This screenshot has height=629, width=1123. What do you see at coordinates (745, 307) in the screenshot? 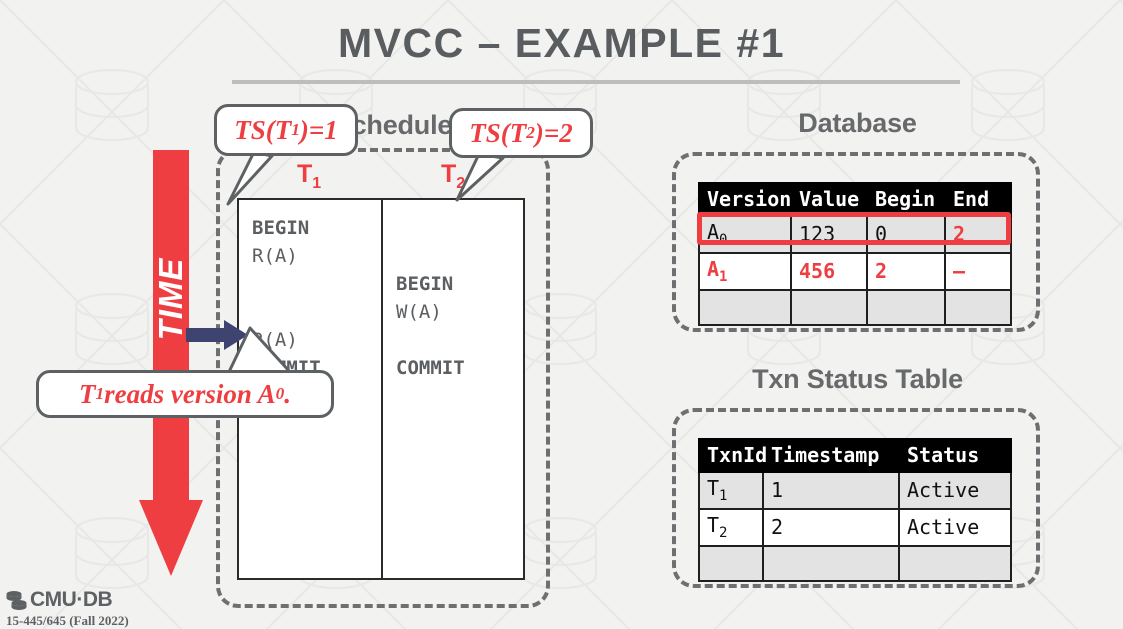
I see `cell-version` at bounding box center [745, 307].